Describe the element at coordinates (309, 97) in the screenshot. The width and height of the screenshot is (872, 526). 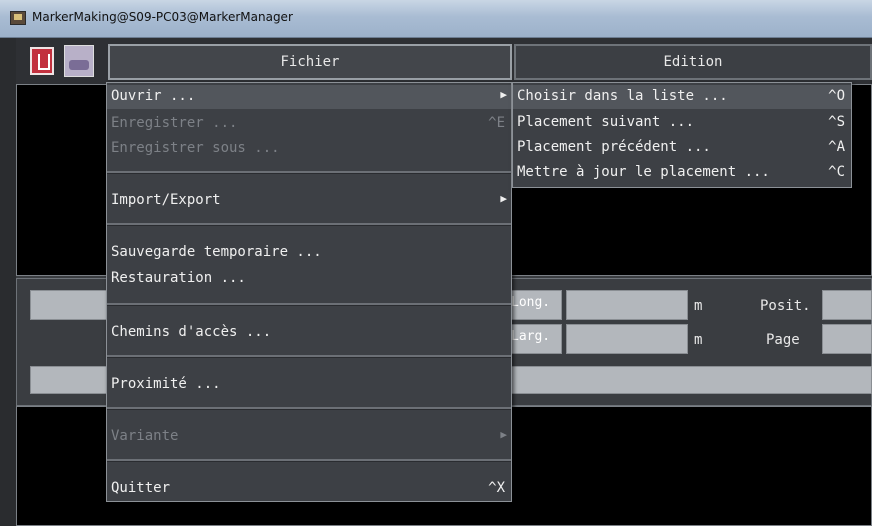
I see `menu-item-ouvrir: Ouvrir ... ▶` at that location.